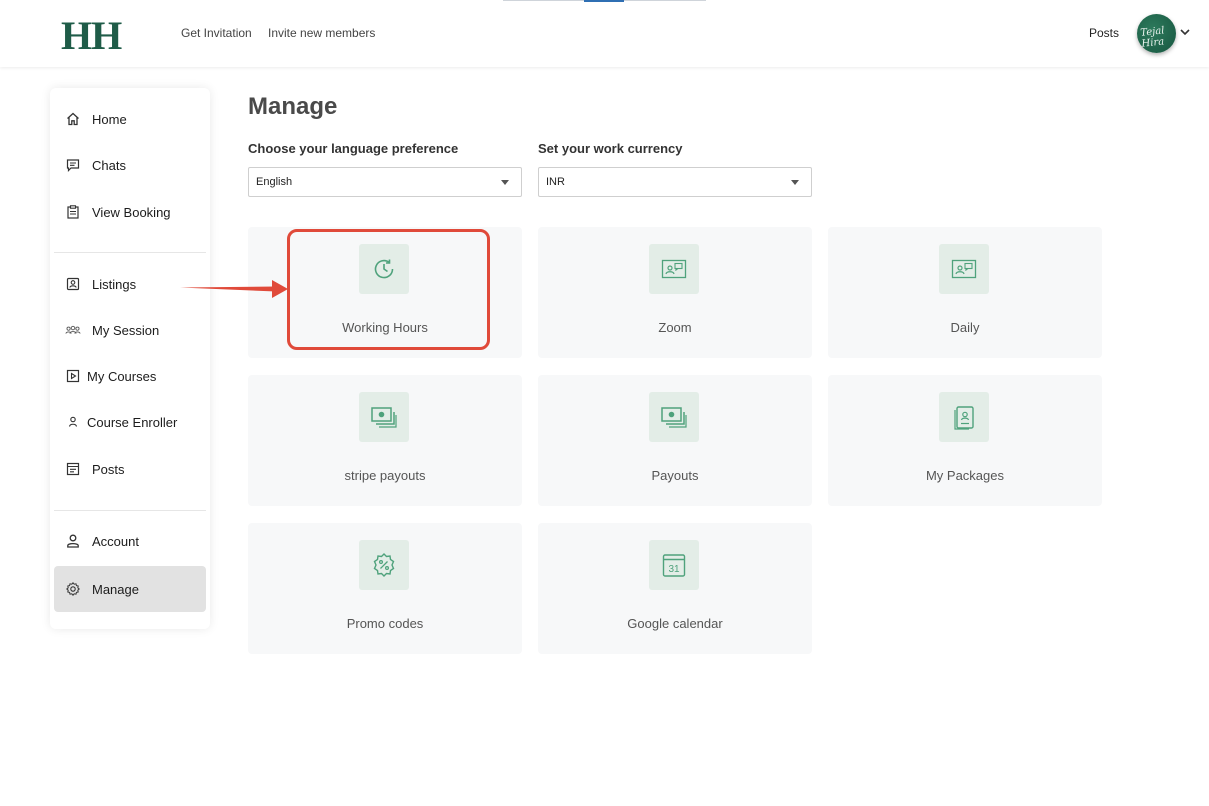 The height and width of the screenshot is (806, 1209). What do you see at coordinates (675, 327) in the screenshot?
I see `card-label: Zoom` at bounding box center [675, 327].